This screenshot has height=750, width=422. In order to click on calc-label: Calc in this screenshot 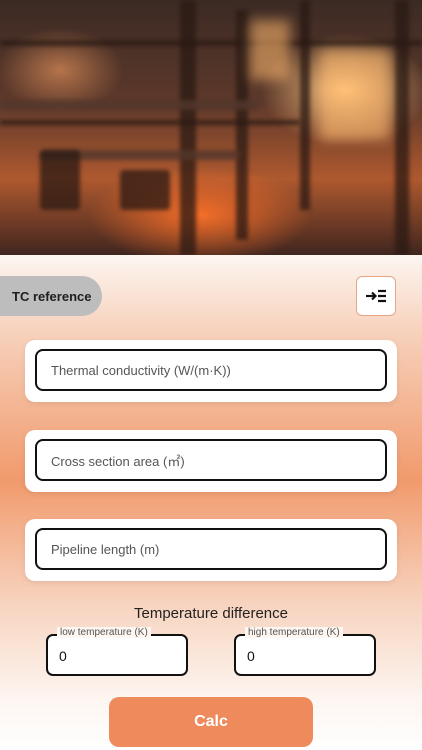, I will do `click(211, 721)`.